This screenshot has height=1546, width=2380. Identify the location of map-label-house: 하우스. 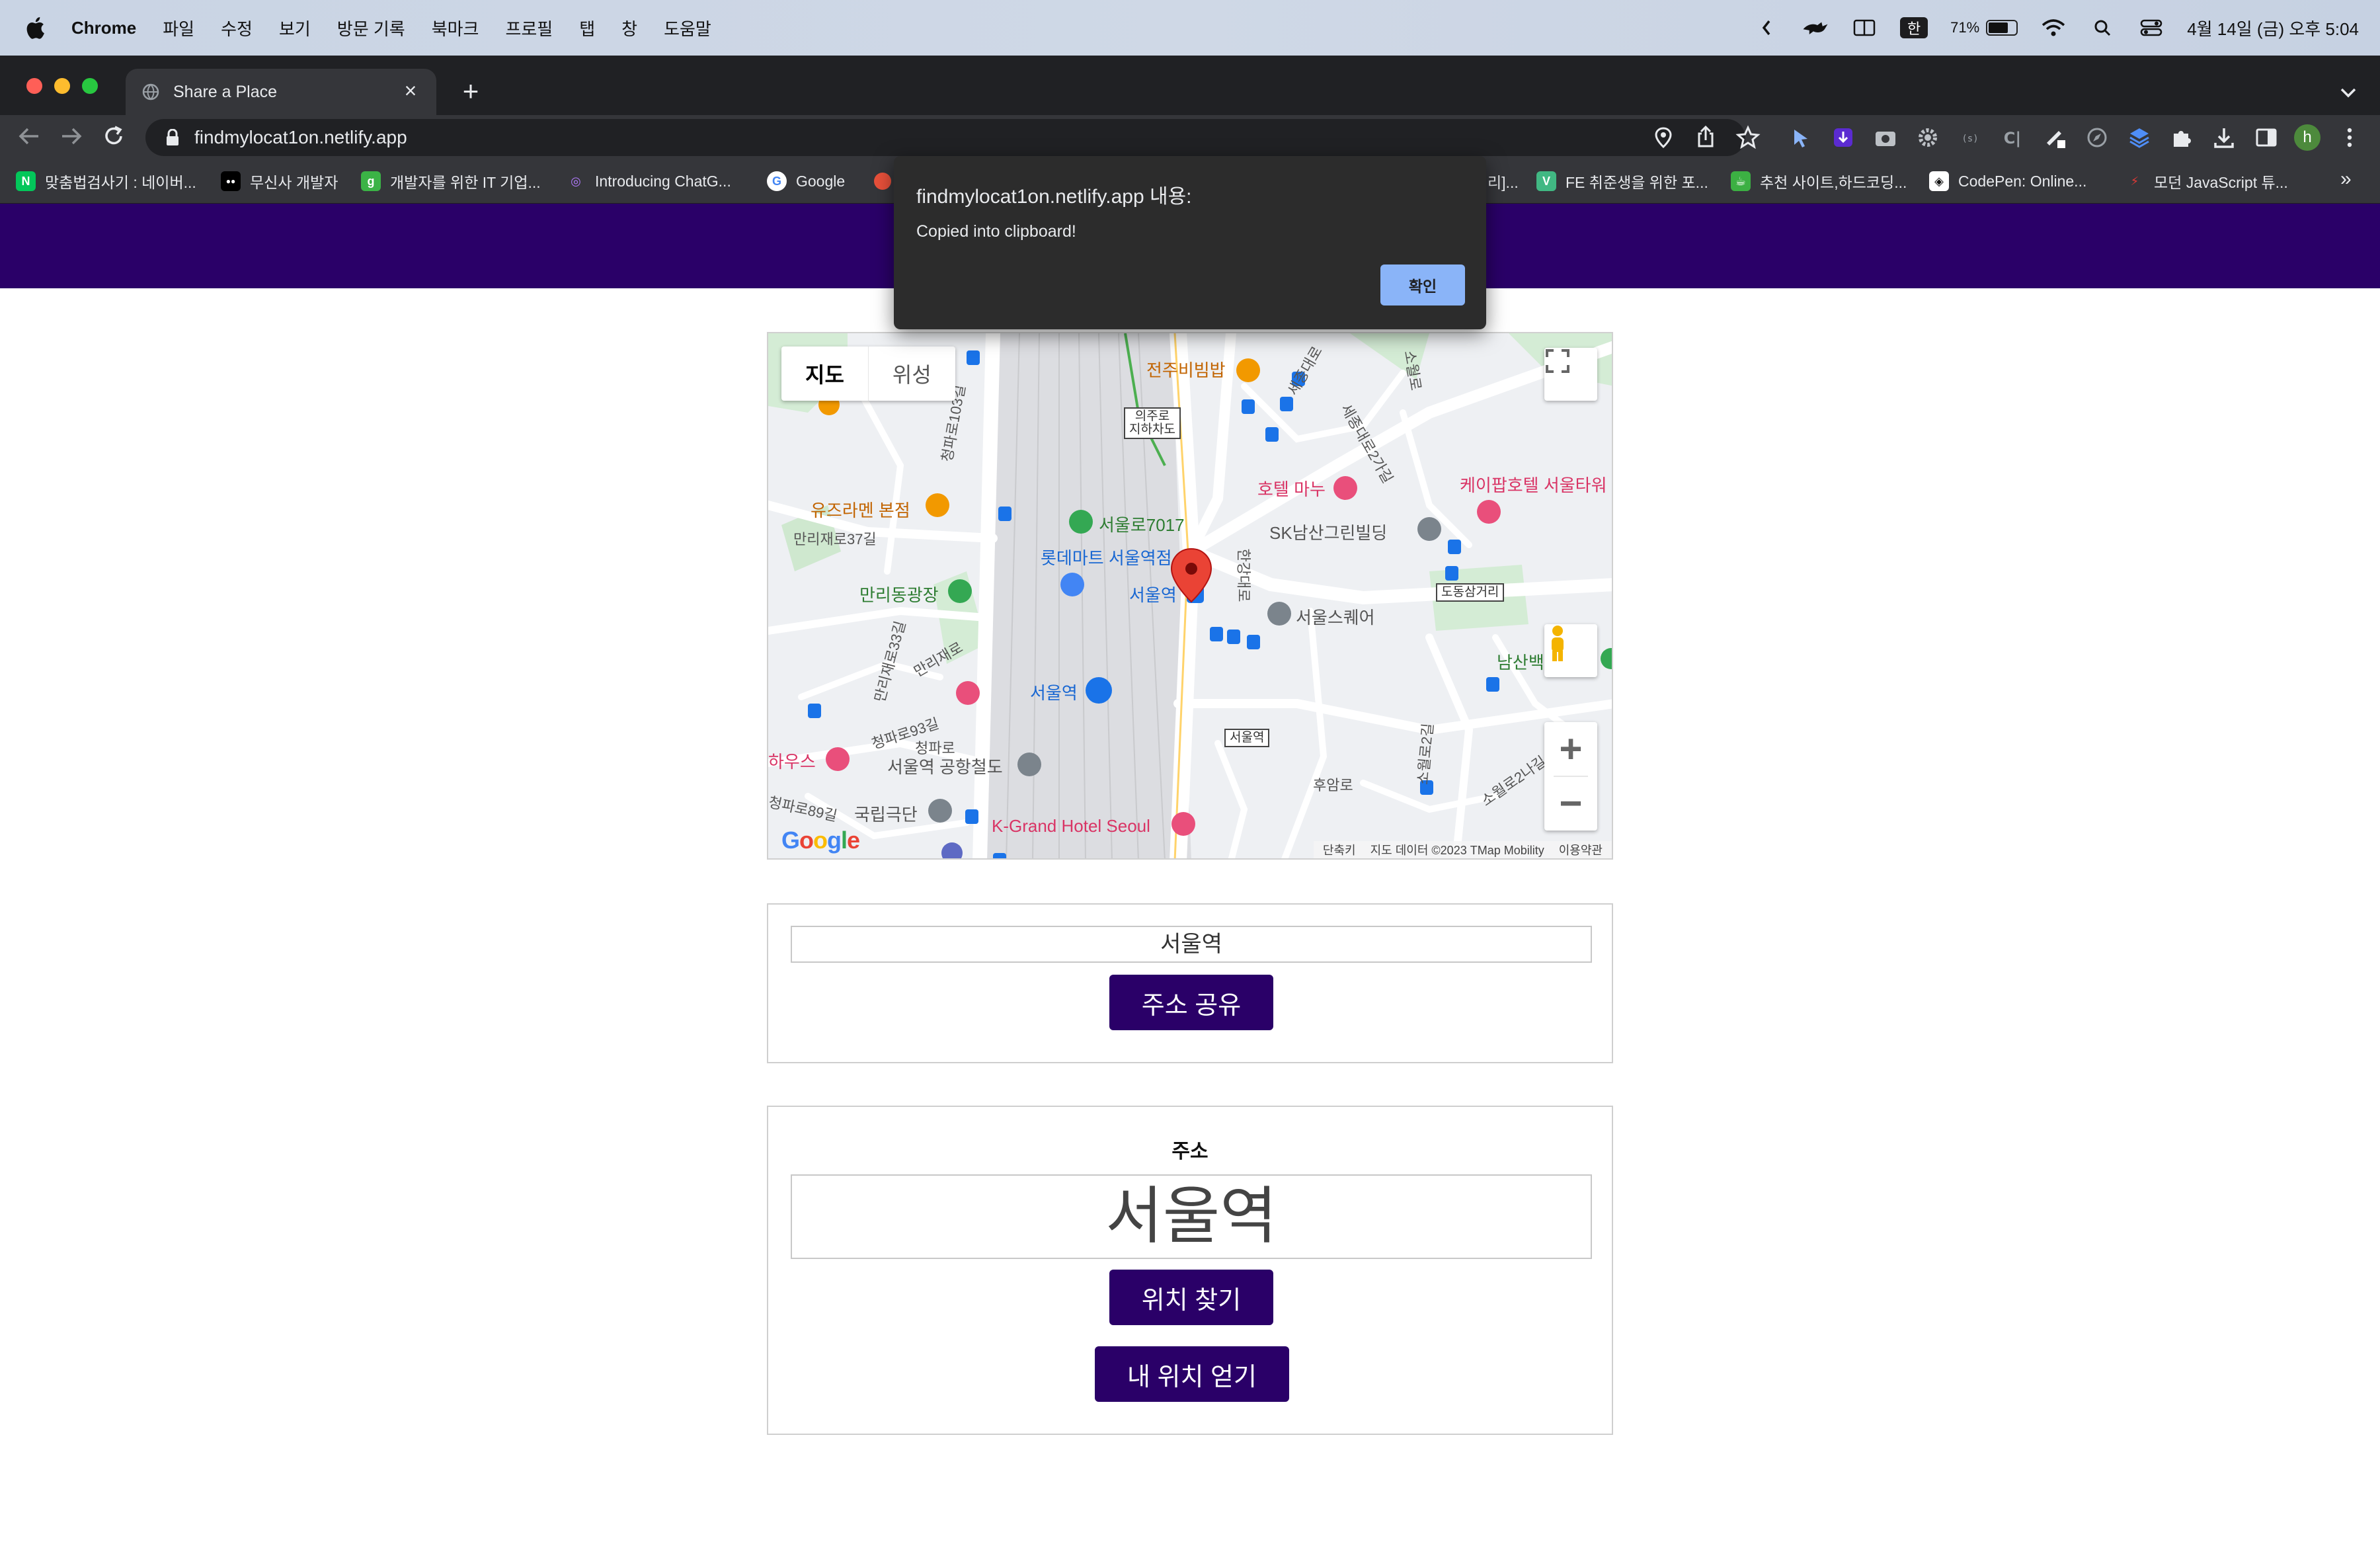
(792, 761).